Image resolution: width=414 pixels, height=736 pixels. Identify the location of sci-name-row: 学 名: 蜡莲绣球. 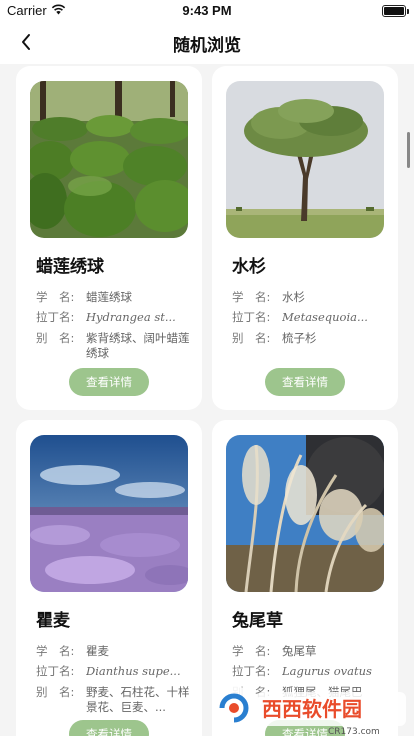
(116, 297).